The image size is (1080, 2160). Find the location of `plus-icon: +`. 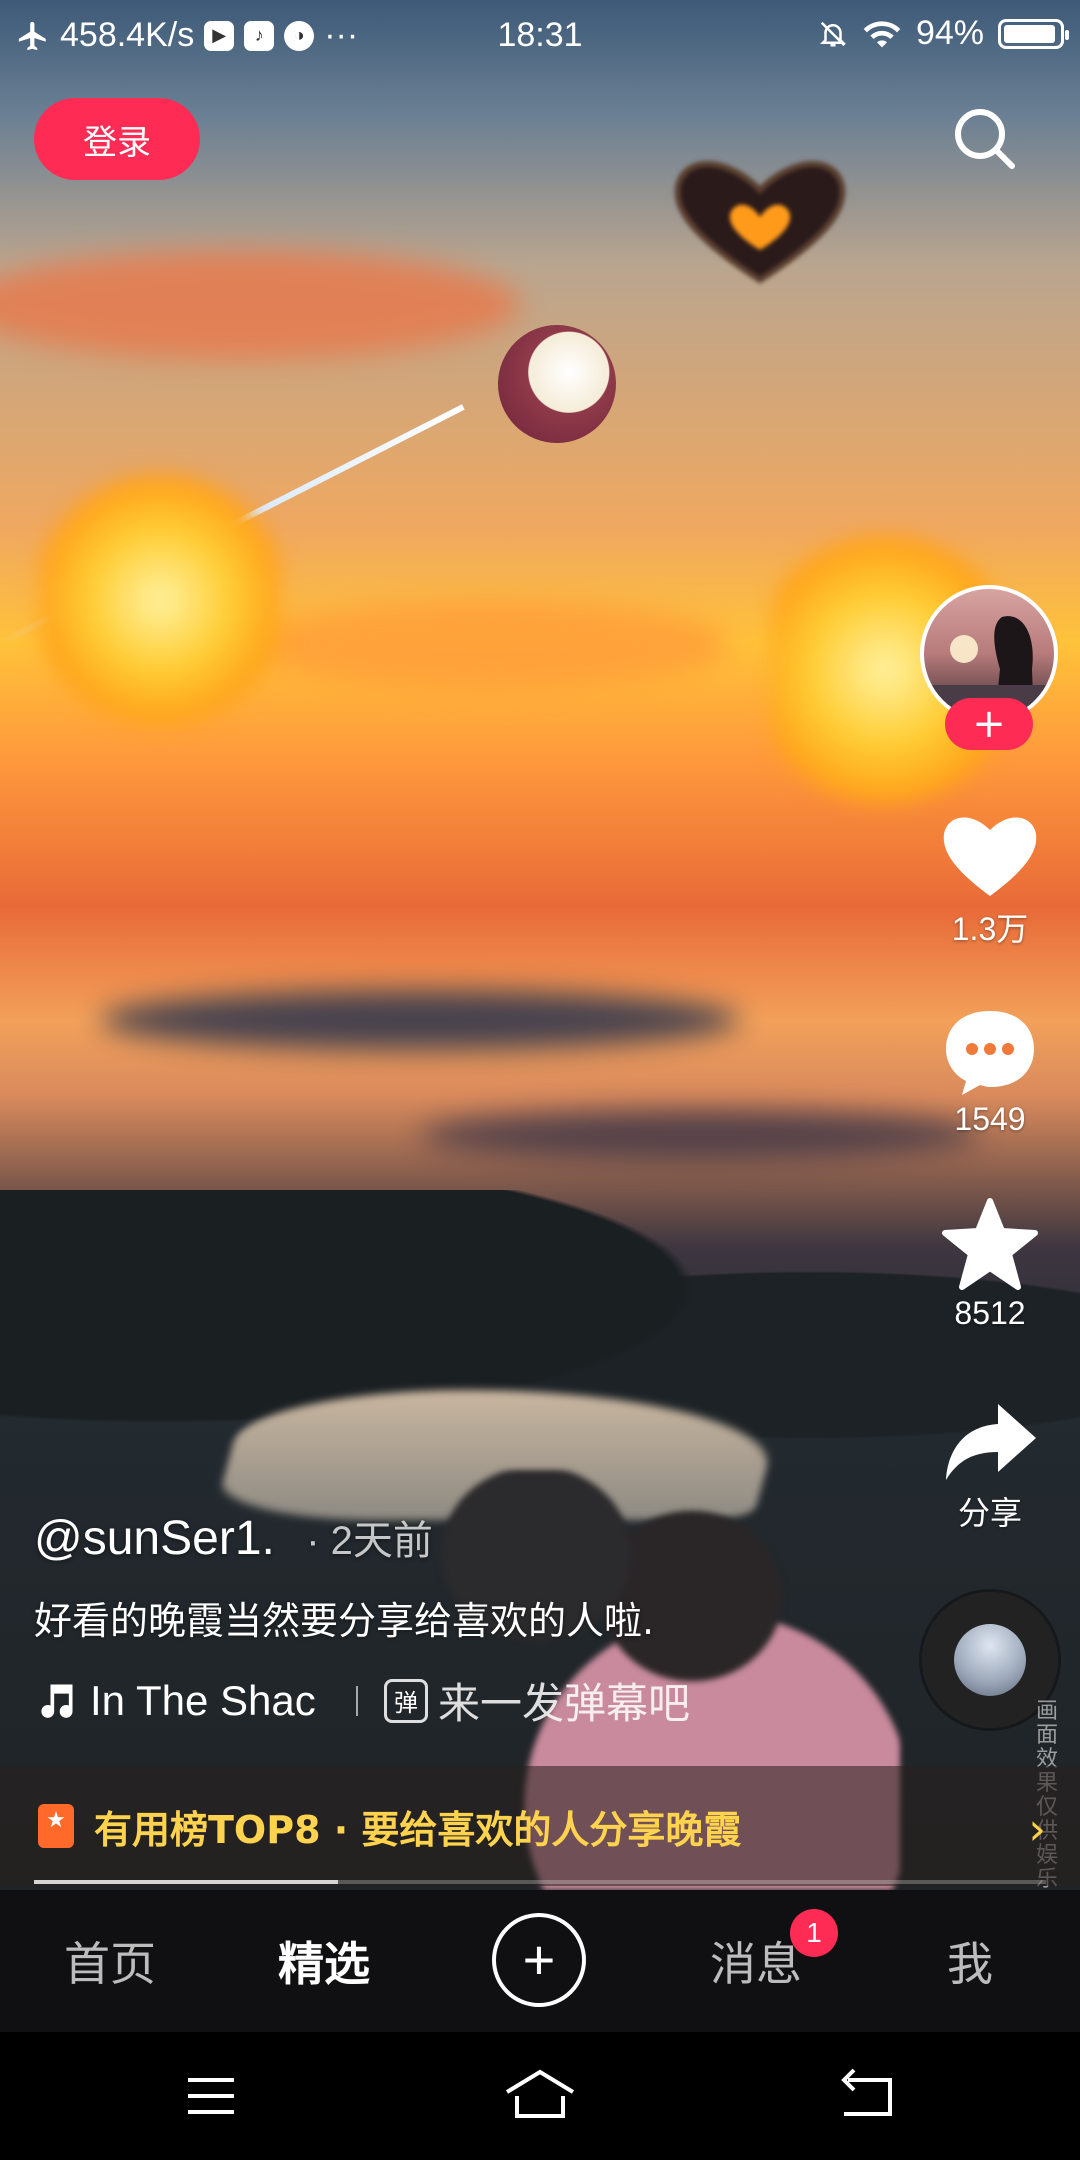

plus-icon: + is located at coordinates (539, 1959).